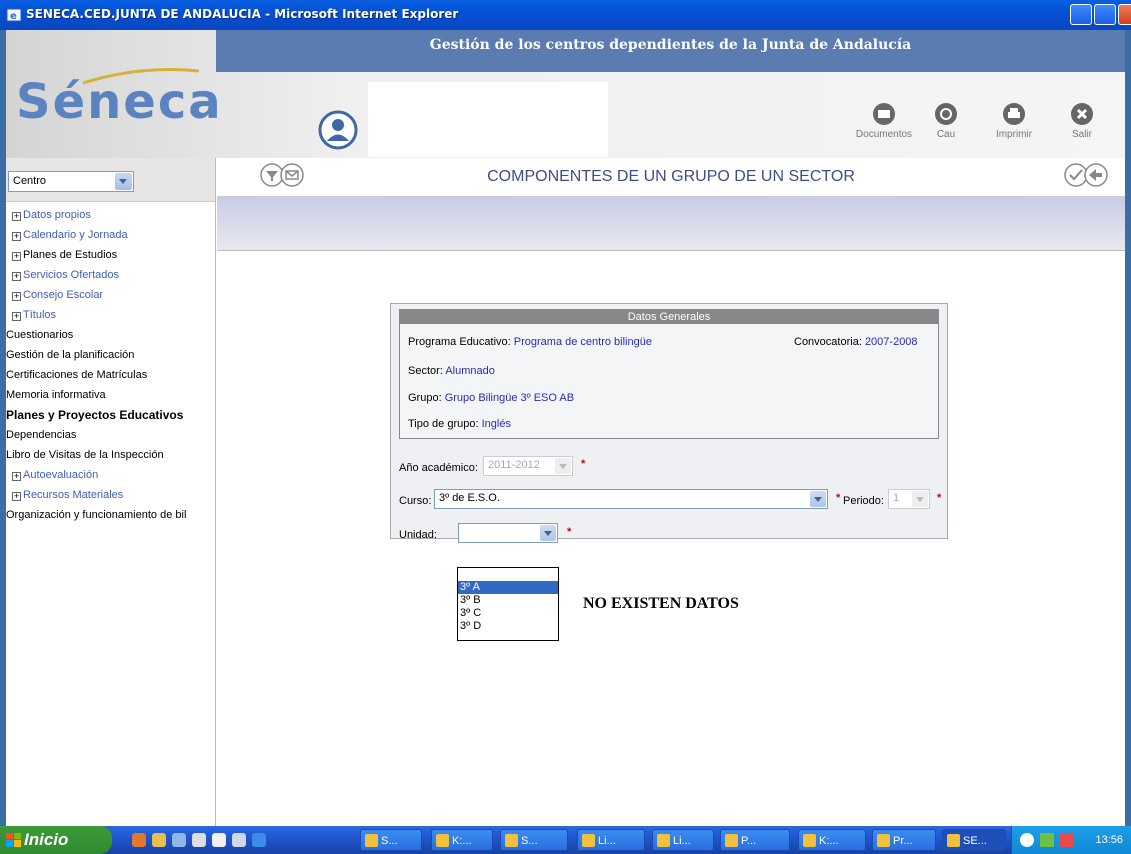 This screenshot has width=1131, height=854. What do you see at coordinates (631, 499) in the screenshot?
I see `curso-select: 3º de E.S.O.` at bounding box center [631, 499].